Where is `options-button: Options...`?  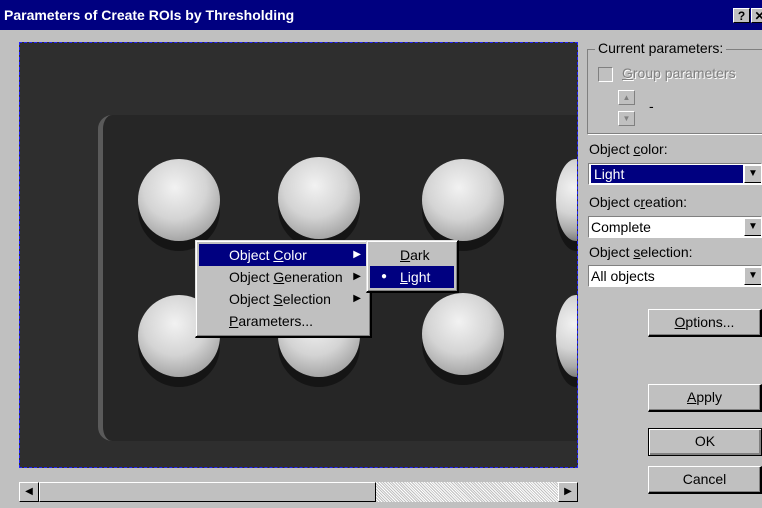 options-button: Options... is located at coordinates (705, 323).